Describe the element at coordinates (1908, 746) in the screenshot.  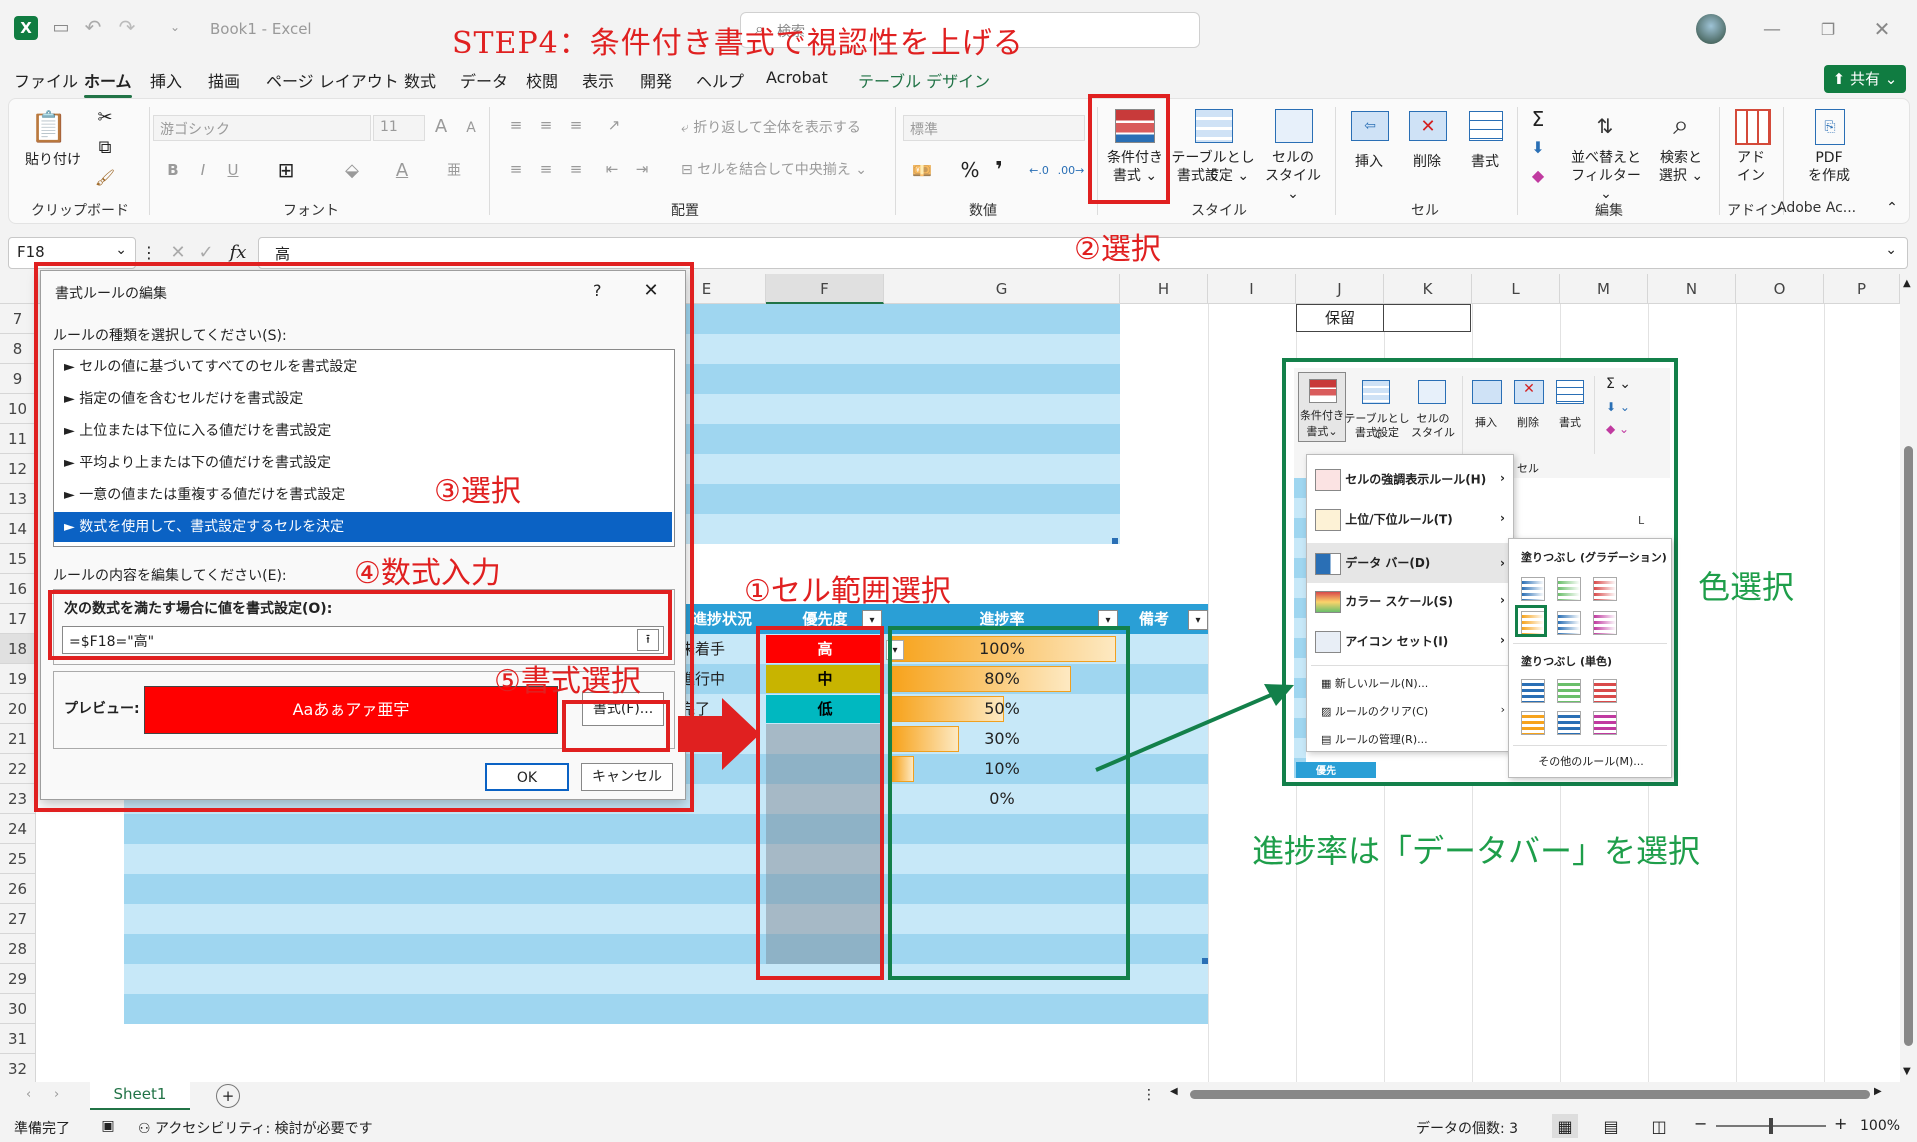
I see `vertical-scroll-thumb` at that location.